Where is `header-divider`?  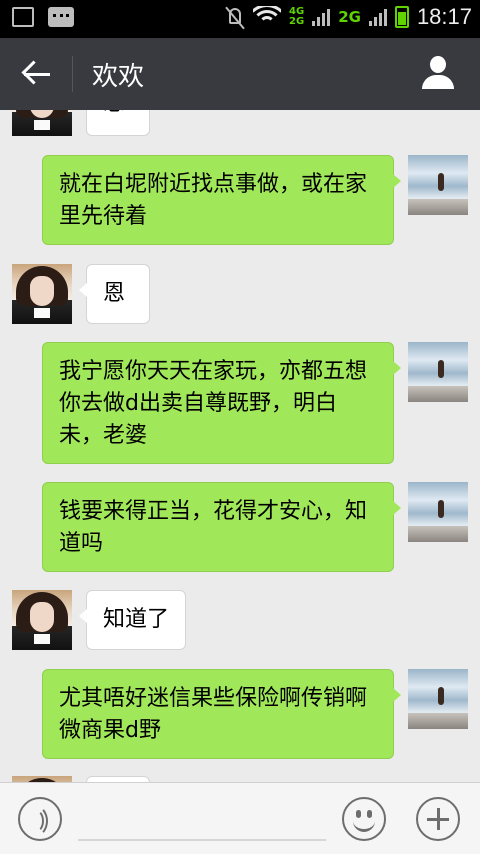 header-divider is located at coordinates (72, 74).